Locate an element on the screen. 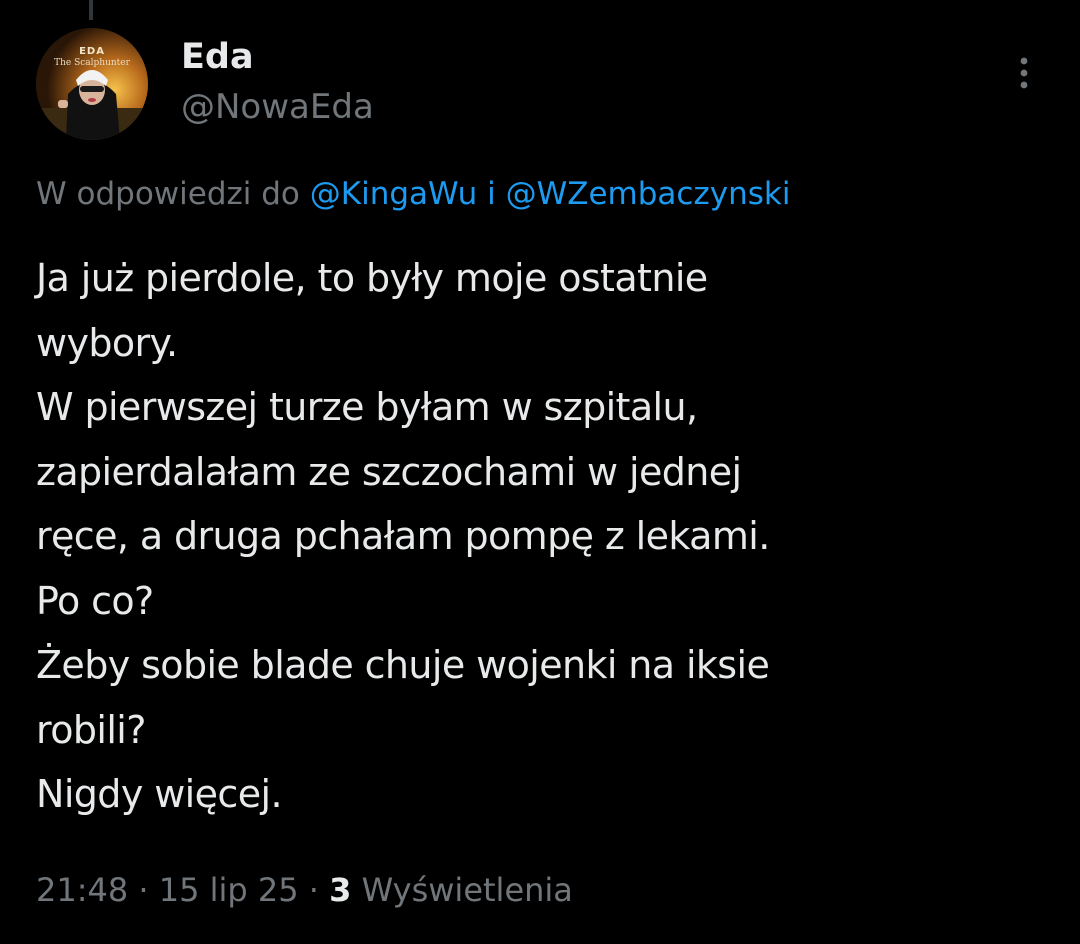  tweet-line: robili? is located at coordinates (91, 729).